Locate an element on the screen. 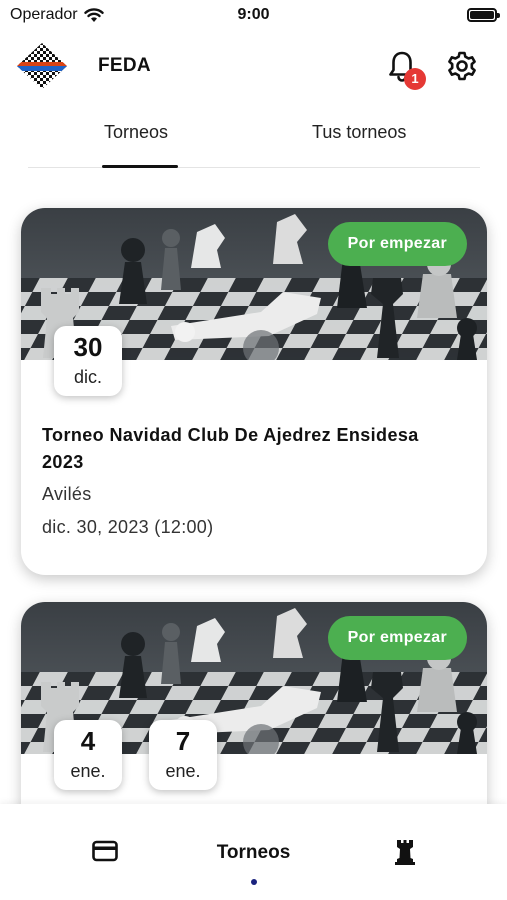 This screenshot has width=507, height=900. clock: 9:00 is located at coordinates (253, 14).